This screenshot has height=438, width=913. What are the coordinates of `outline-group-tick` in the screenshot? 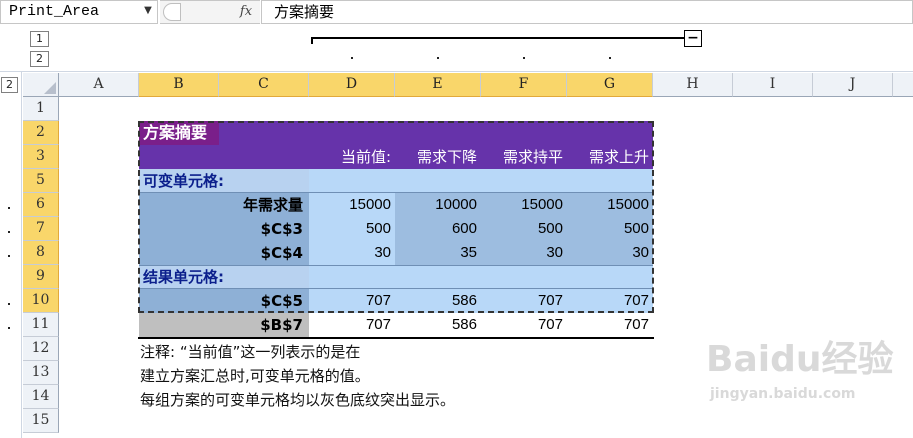 It's located at (312, 40).